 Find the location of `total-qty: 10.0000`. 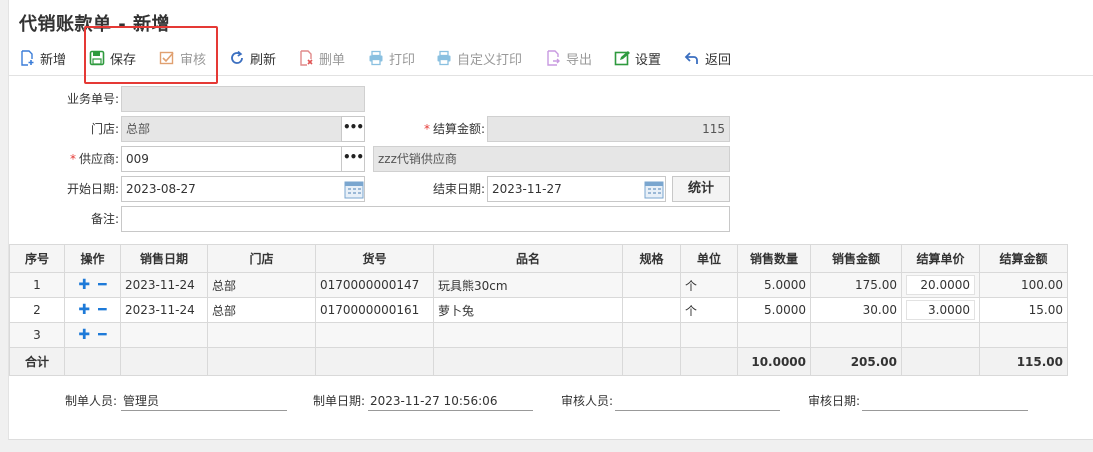

total-qty: 10.0000 is located at coordinates (774, 361).